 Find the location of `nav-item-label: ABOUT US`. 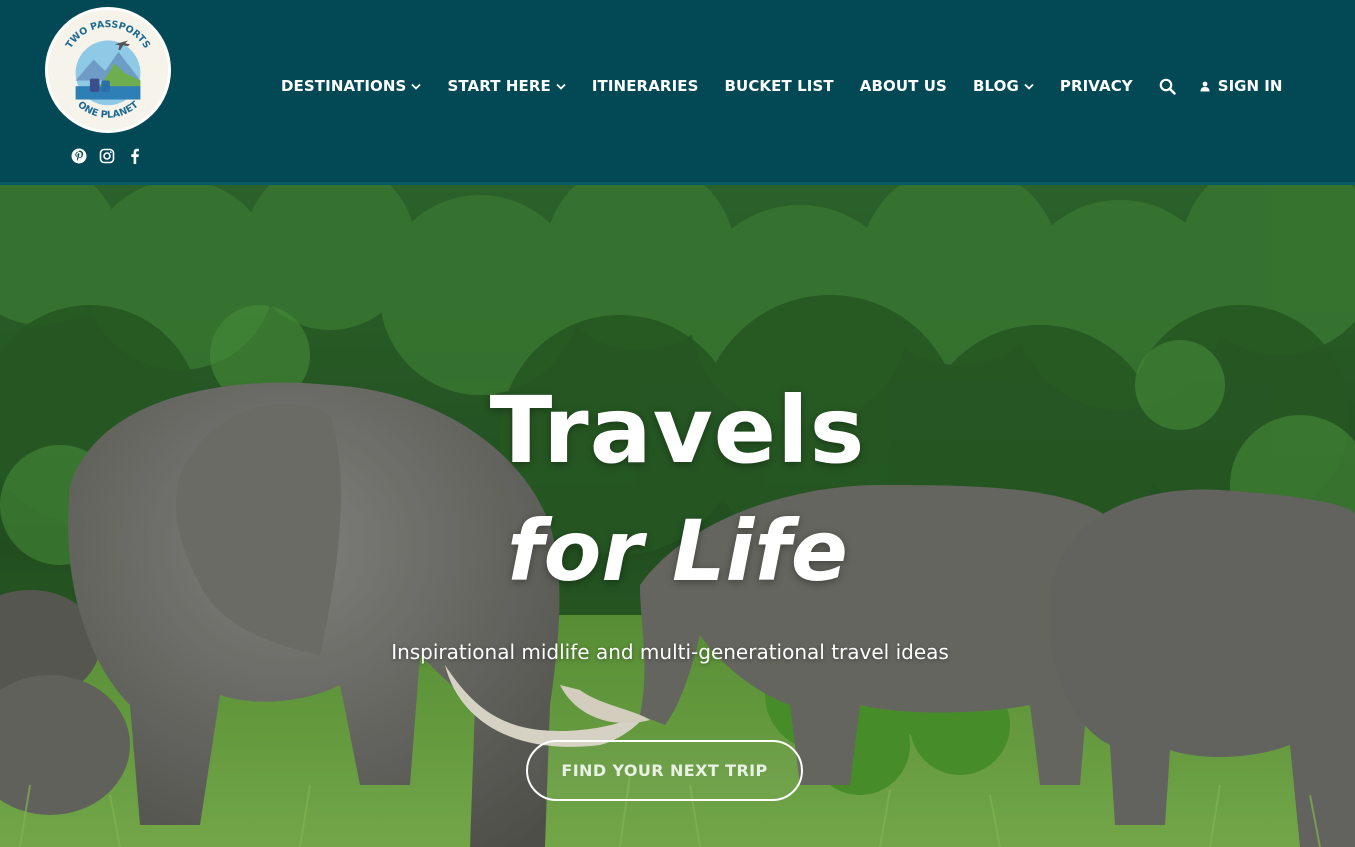

nav-item-label: ABOUT US is located at coordinates (903, 86).